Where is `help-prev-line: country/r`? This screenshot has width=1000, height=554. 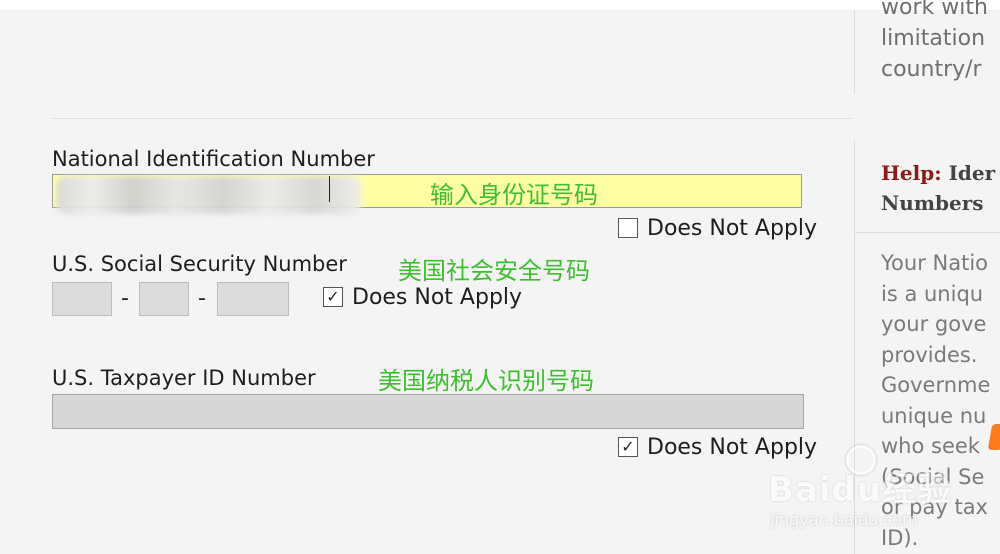 help-prev-line: country/r is located at coordinates (931, 69).